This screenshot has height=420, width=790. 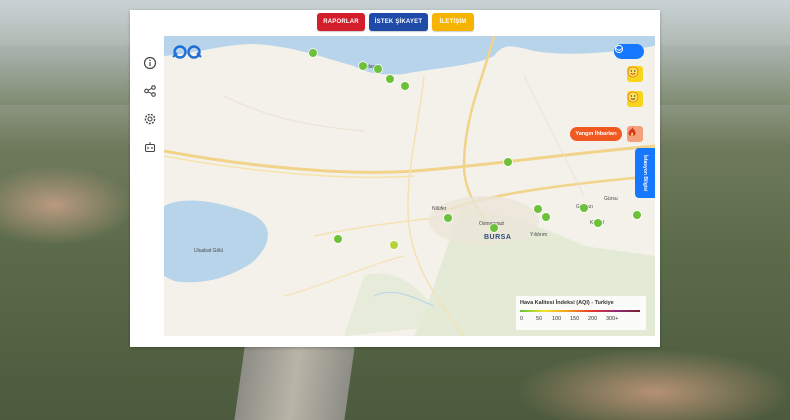 I want to click on legend-tick: 0, so click(x=522, y=319).